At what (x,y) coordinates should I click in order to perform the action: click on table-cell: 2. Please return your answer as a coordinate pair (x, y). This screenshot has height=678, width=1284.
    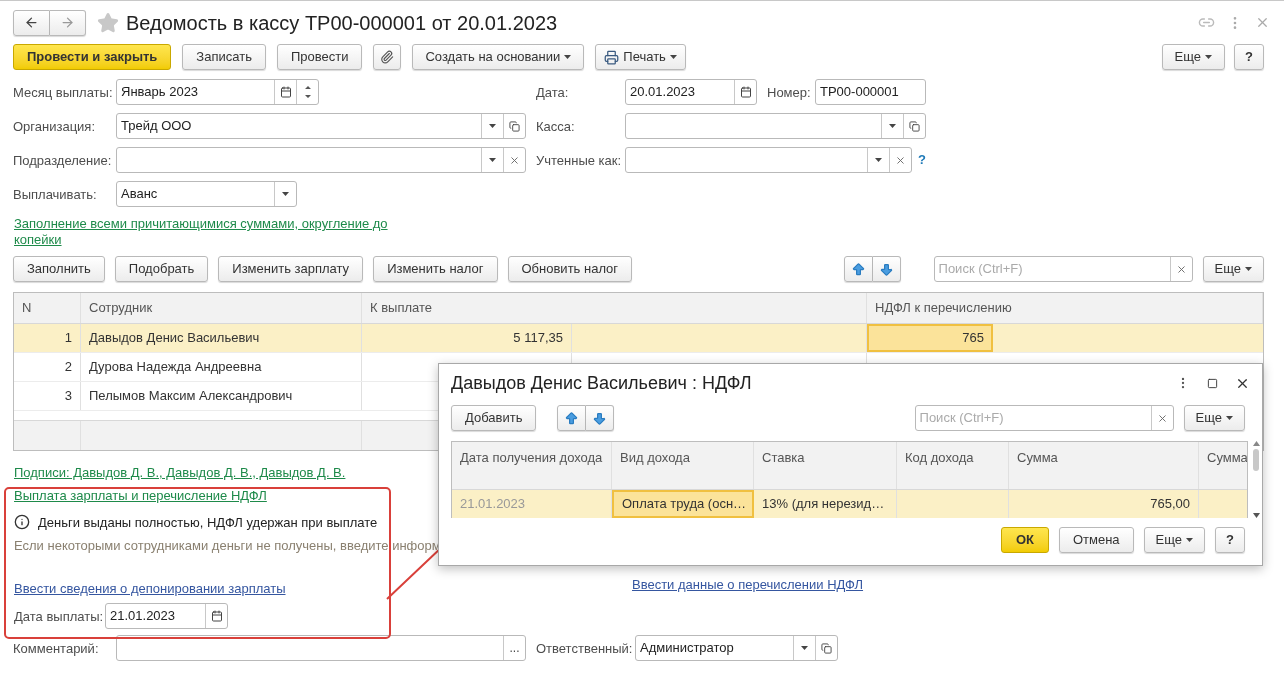
    Looking at the image, I should click on (47, 367).